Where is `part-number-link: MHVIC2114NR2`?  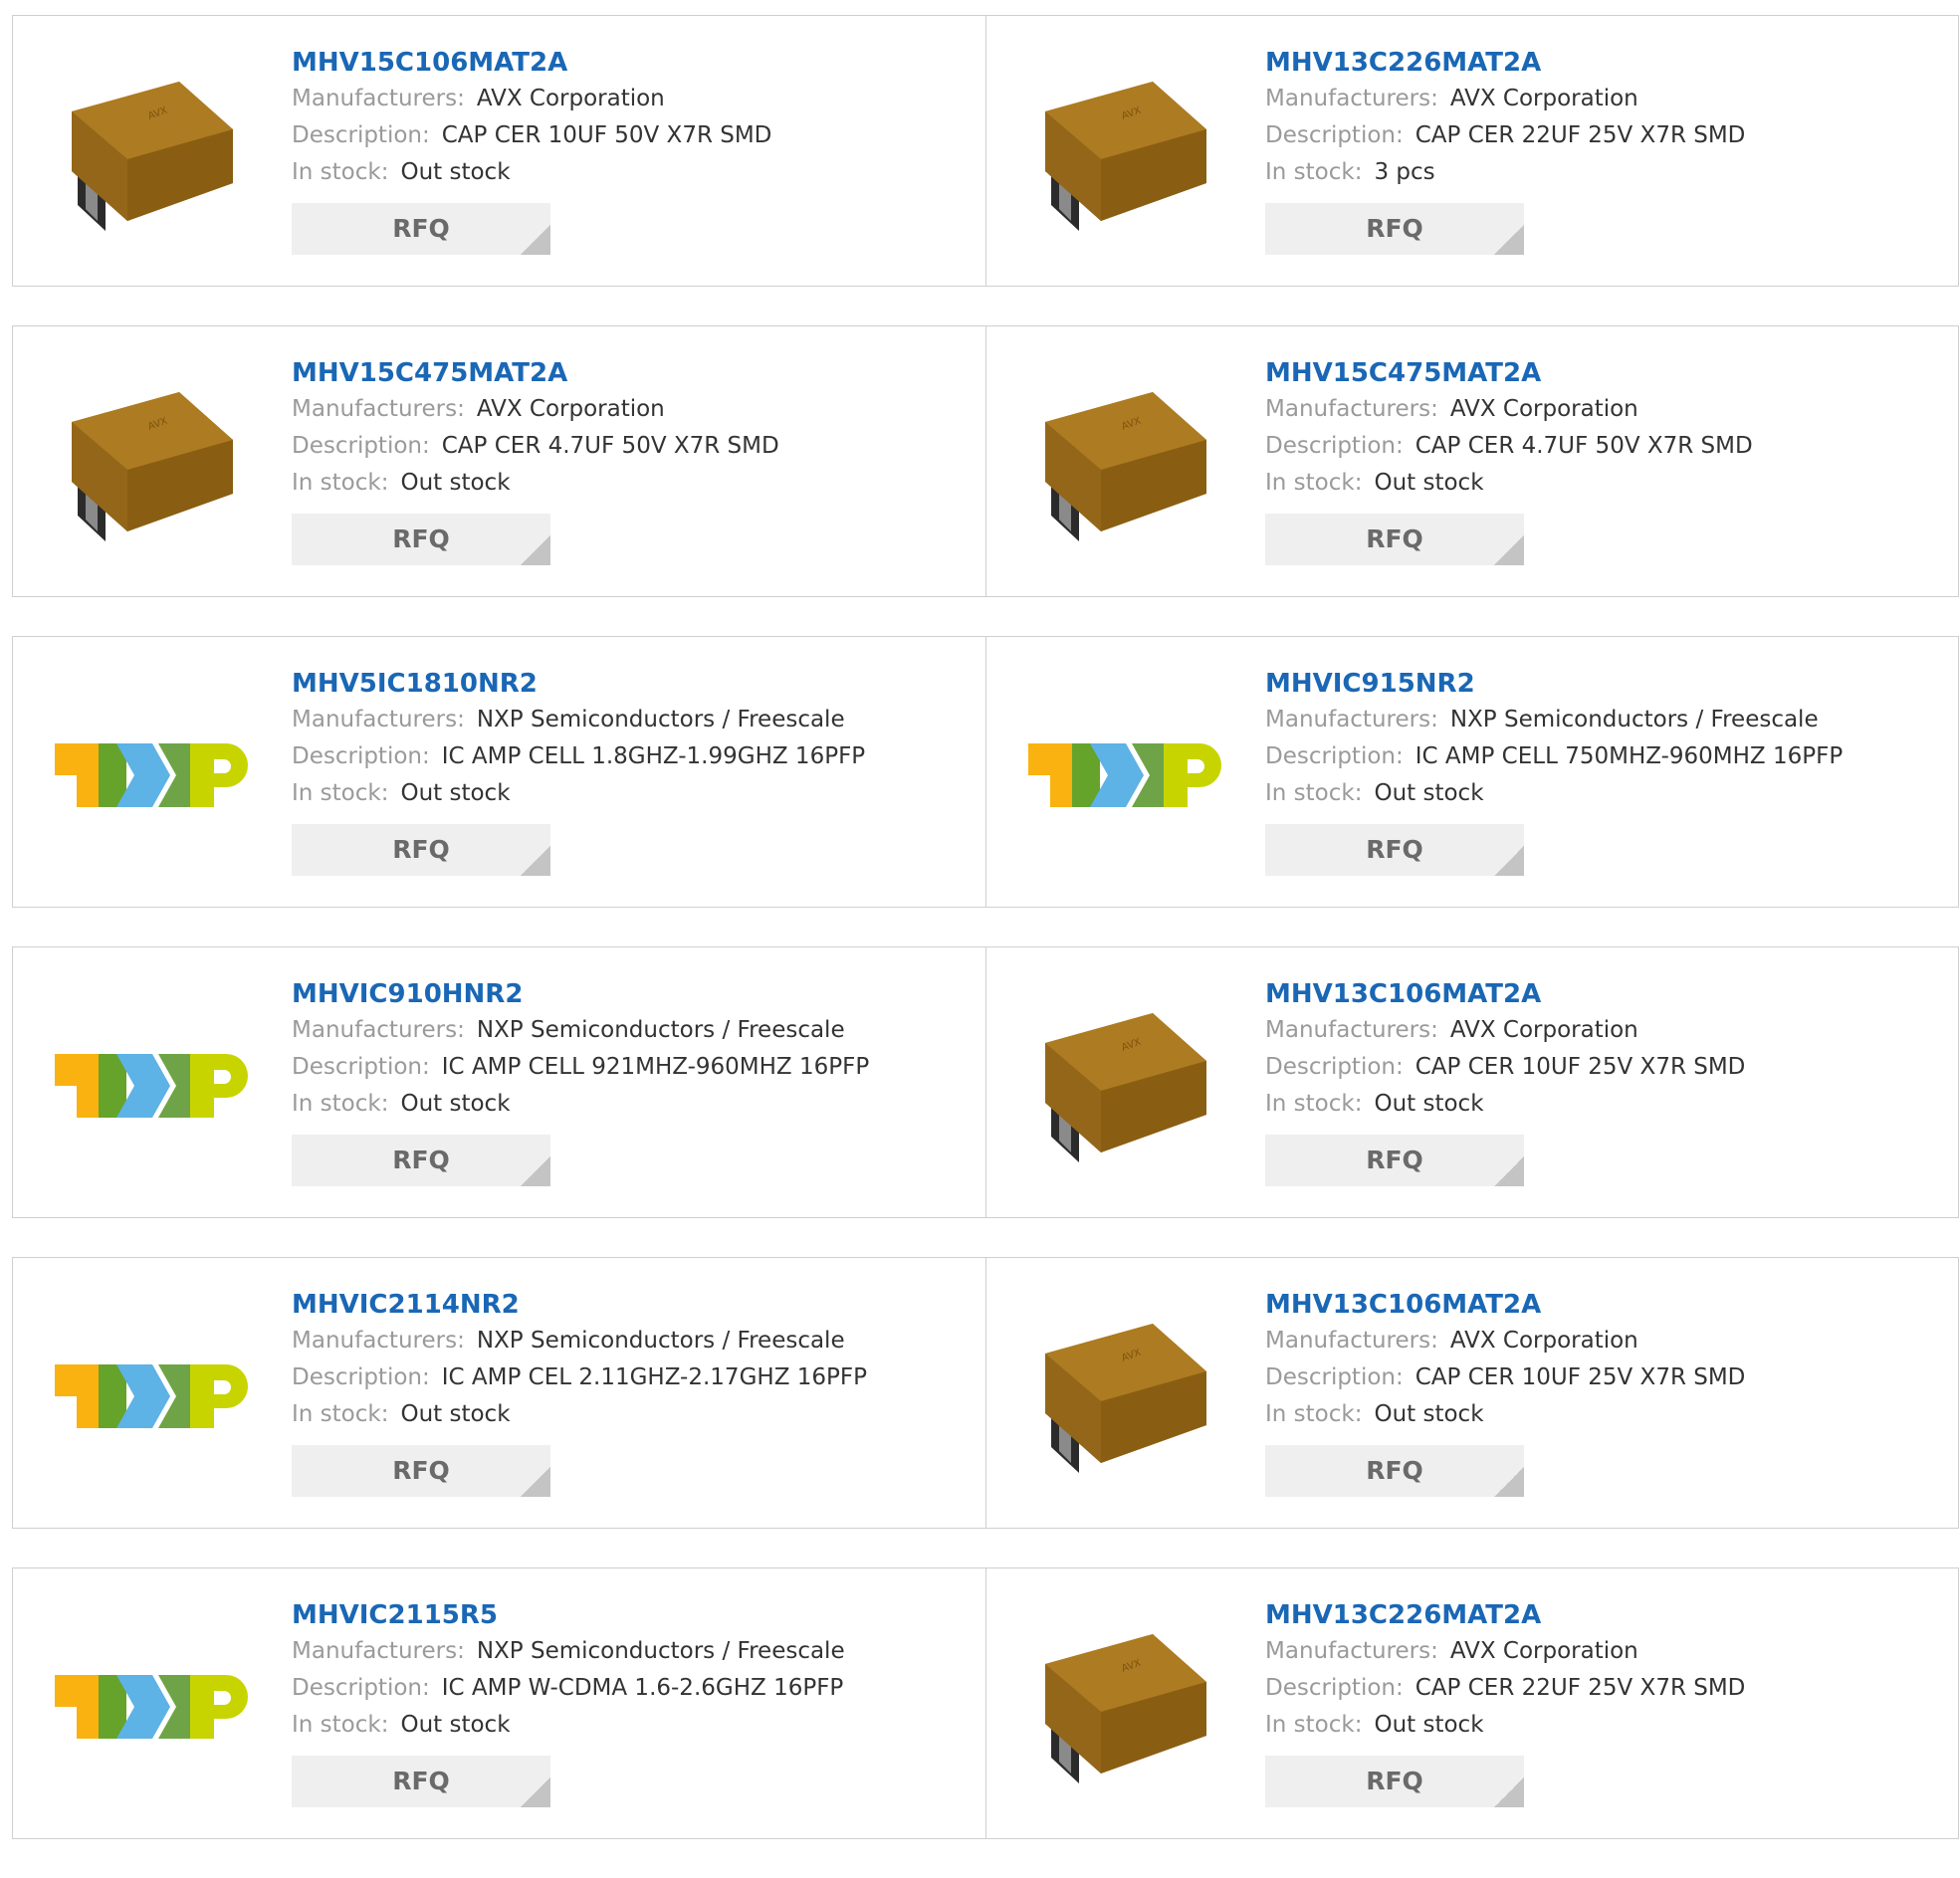
part-number-link: MHVIC2114NR2 is located at coordinates (631, 1305).